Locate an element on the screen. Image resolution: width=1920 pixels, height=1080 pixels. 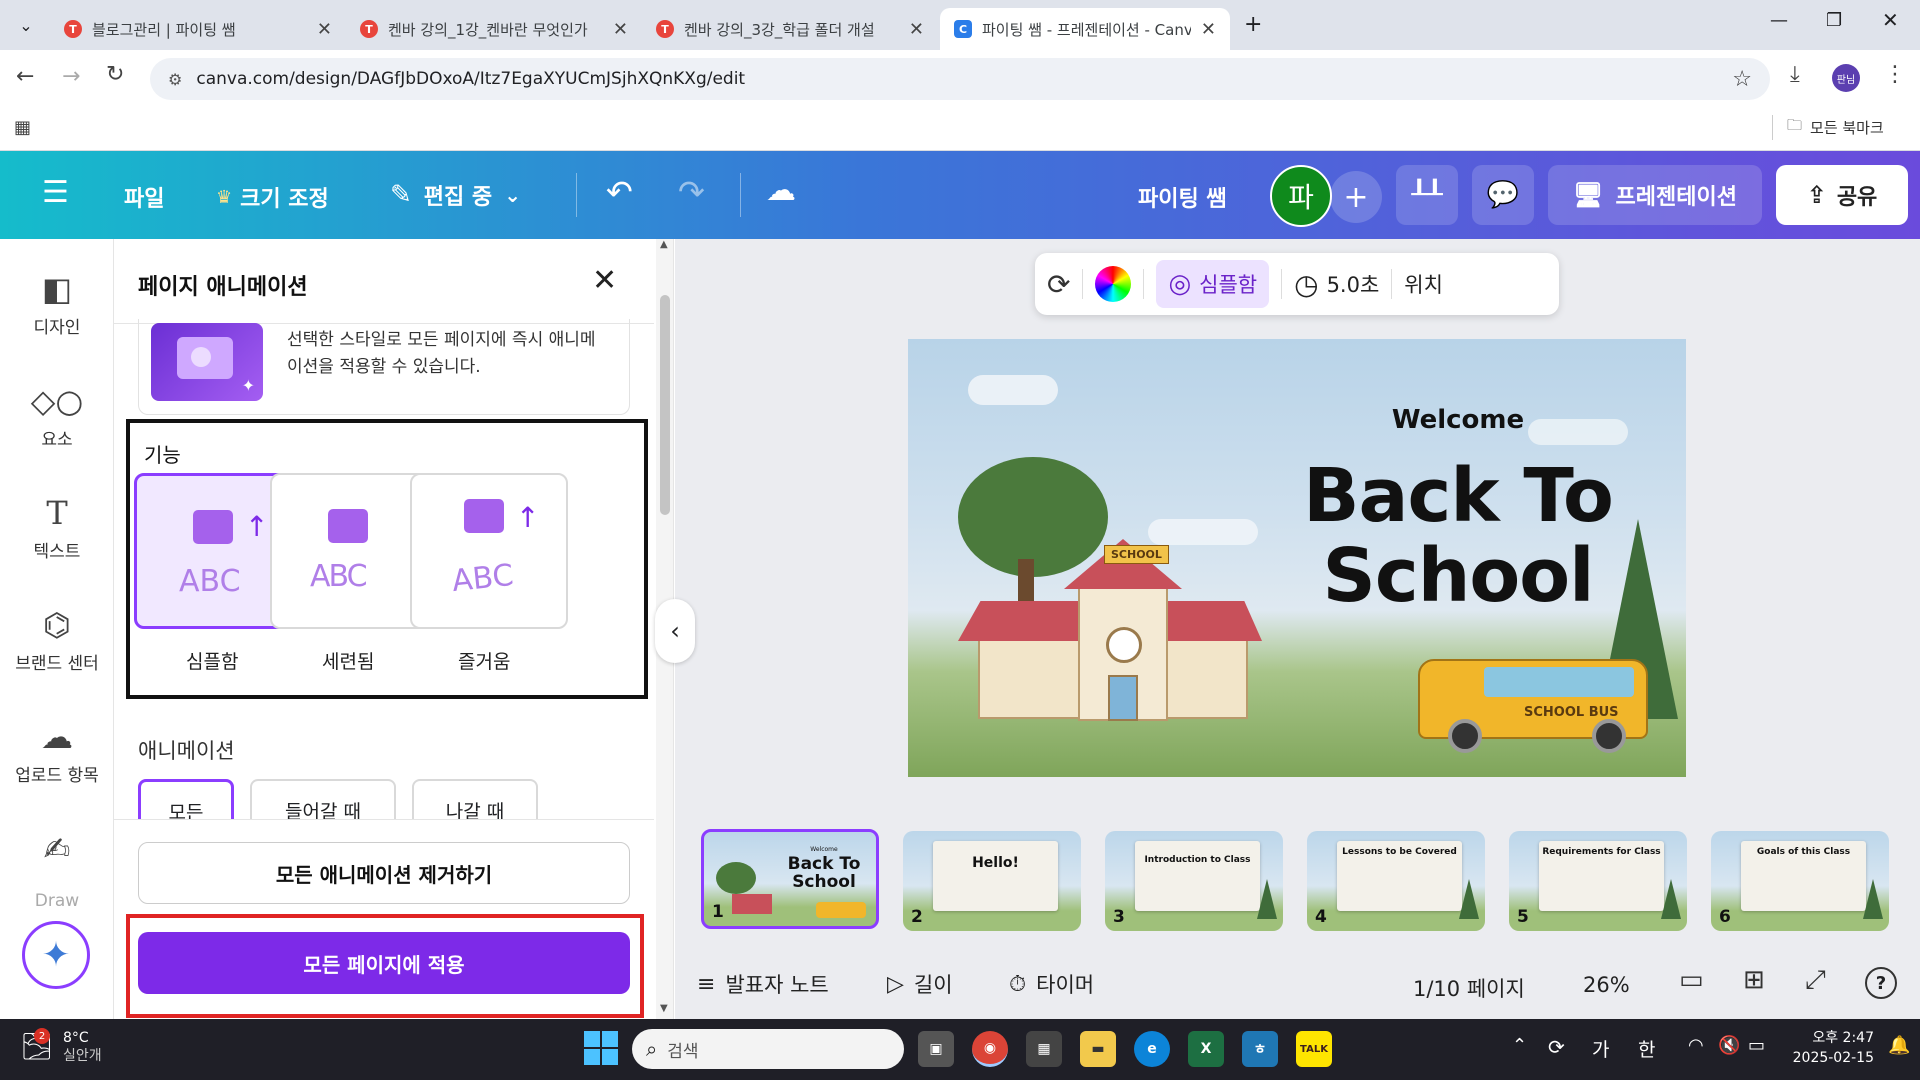
duration-footer-button: ▷ 길이 is located at coordinates (920, 984).